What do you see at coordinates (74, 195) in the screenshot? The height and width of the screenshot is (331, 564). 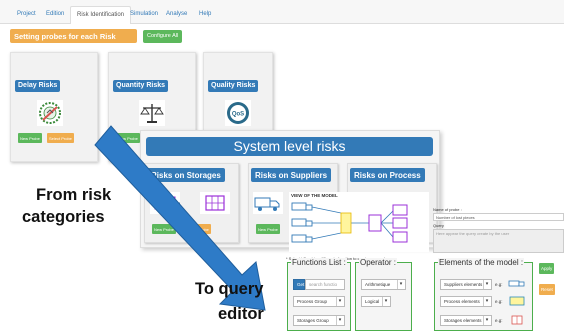 I see `annotation-from-line1: From risk` at bounding box center [74, 195].